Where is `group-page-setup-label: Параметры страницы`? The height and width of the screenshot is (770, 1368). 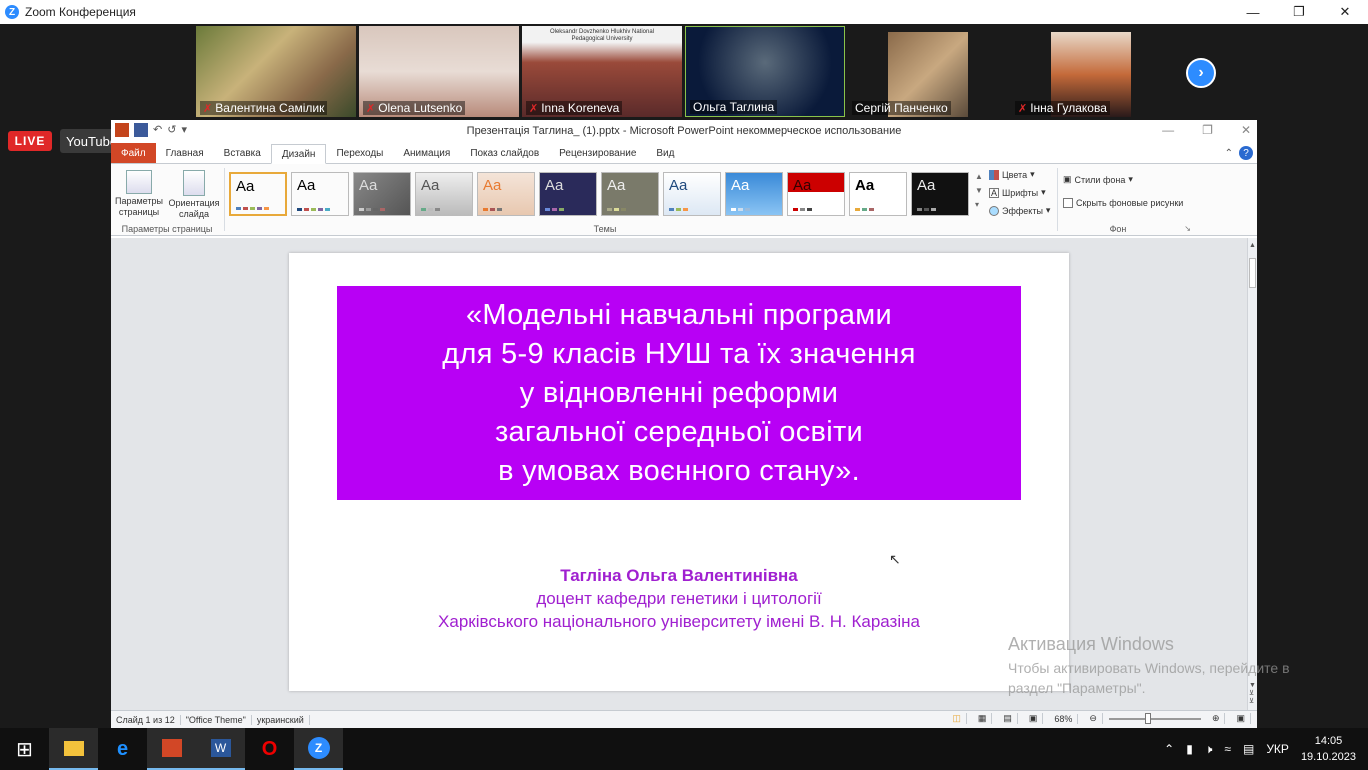
group-page-setup-label: Параметры страницы is located at coordinates (167, 229).